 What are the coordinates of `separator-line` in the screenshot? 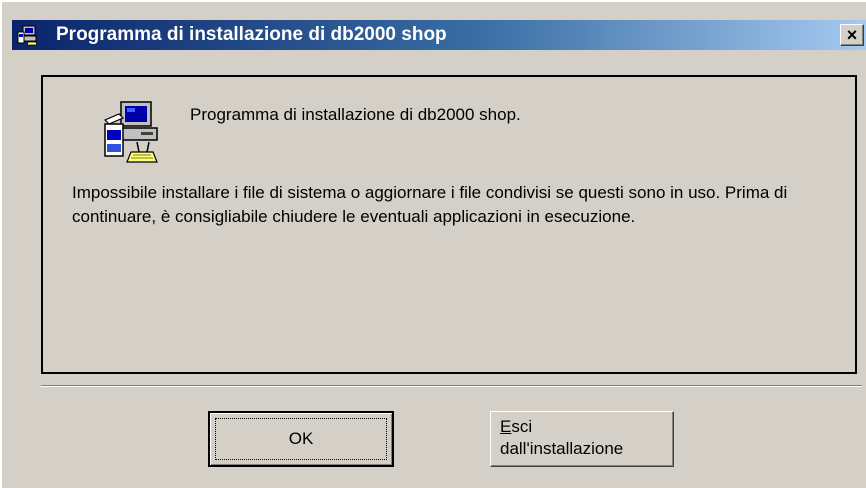 It's located at (451, 386).